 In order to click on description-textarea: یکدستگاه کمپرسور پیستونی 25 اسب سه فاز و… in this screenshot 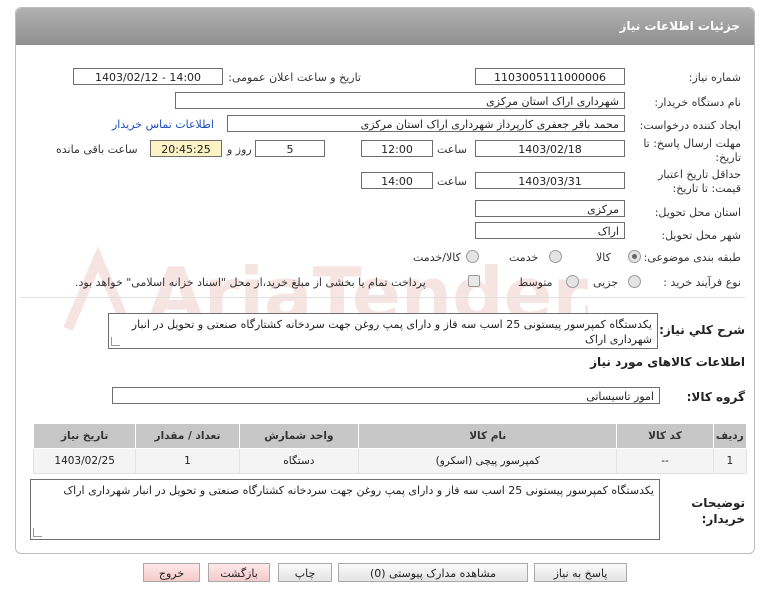, I will do `click(383, 331)`.